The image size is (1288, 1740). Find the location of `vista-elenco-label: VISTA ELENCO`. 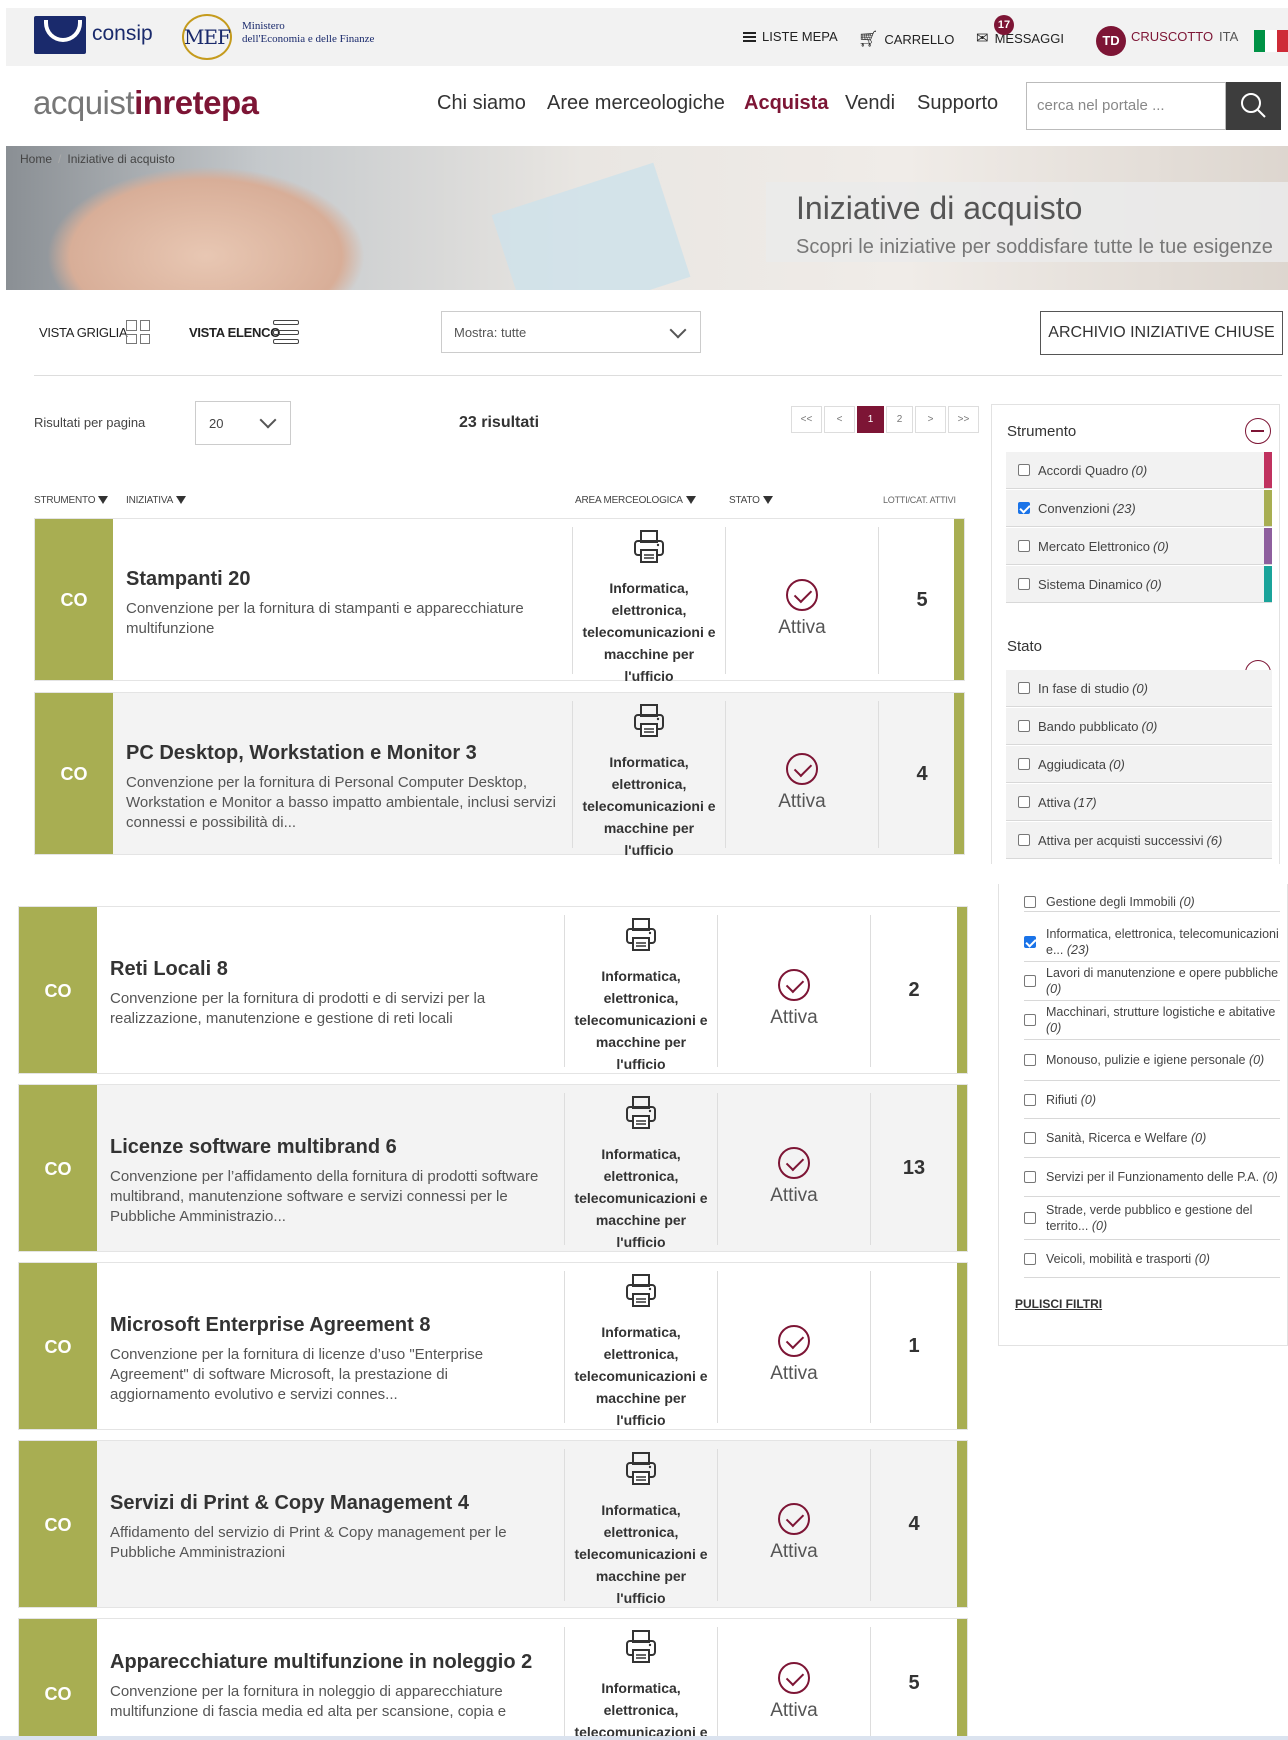

vista-elenco-label: VISTA ELENCO is located at coordinates (234, 332).